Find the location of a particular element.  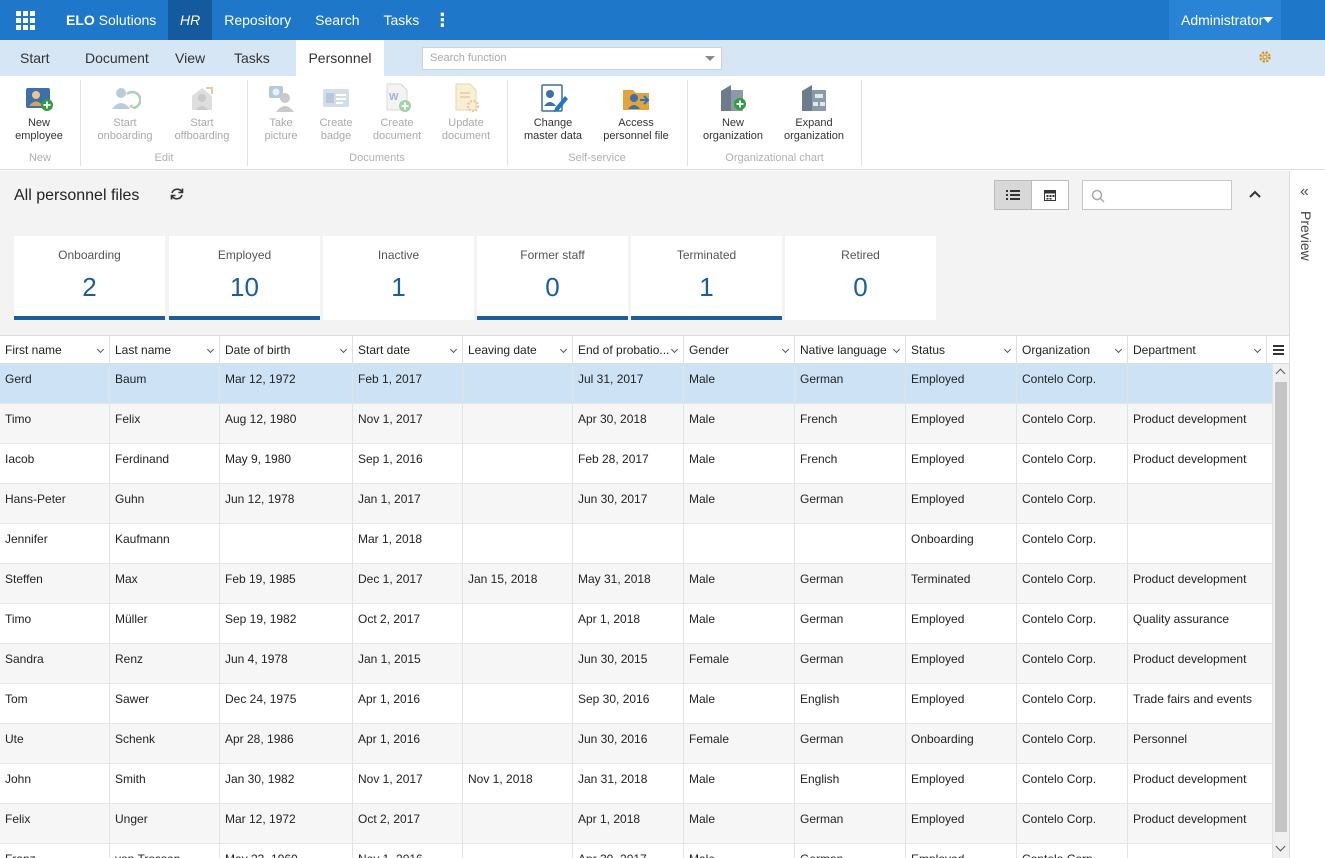

scroll-up-icon is located at coordinates (1280, 373).